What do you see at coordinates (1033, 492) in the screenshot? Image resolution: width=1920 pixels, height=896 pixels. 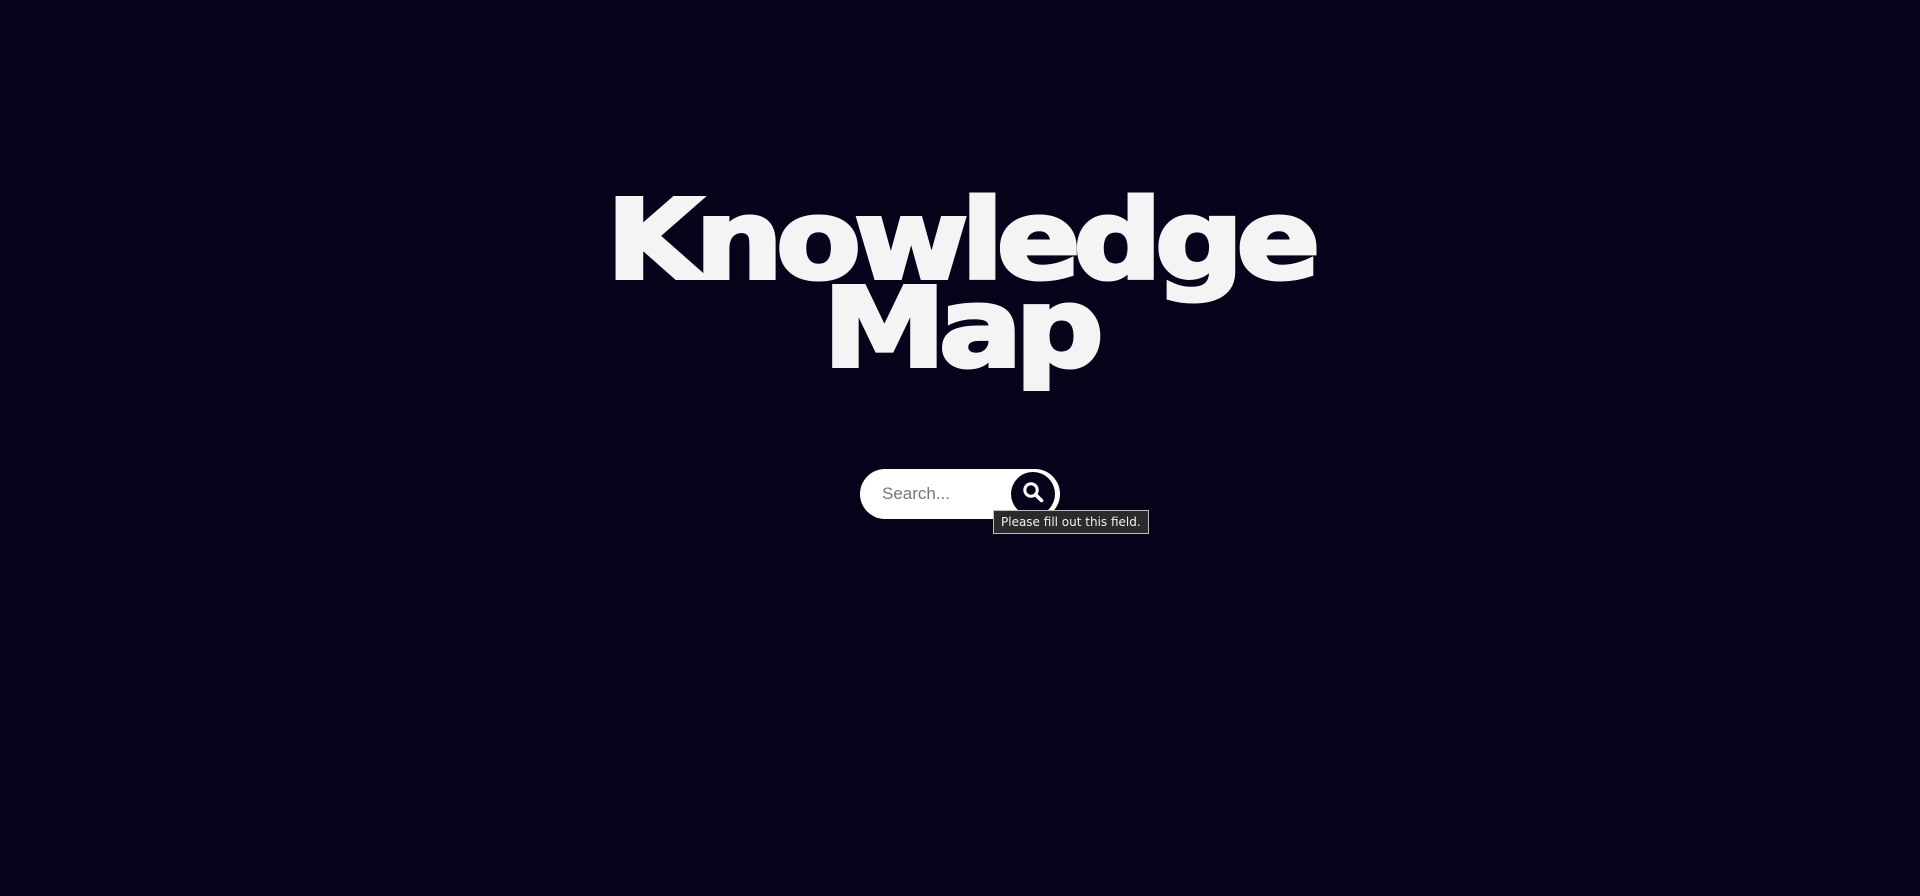 I see `search-icon` at bounding box center [1033, 492].